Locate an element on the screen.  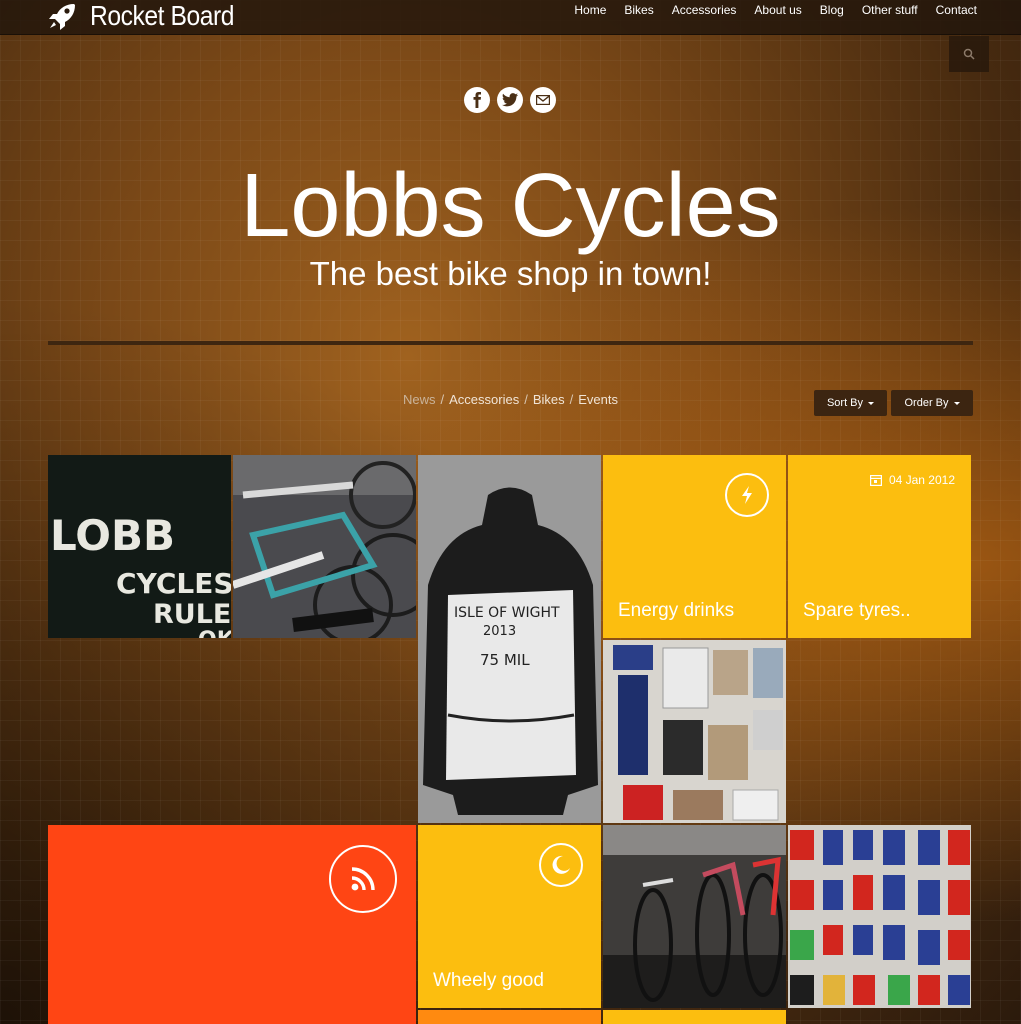
tile-rss-feed is located at coordinates (232, 924).